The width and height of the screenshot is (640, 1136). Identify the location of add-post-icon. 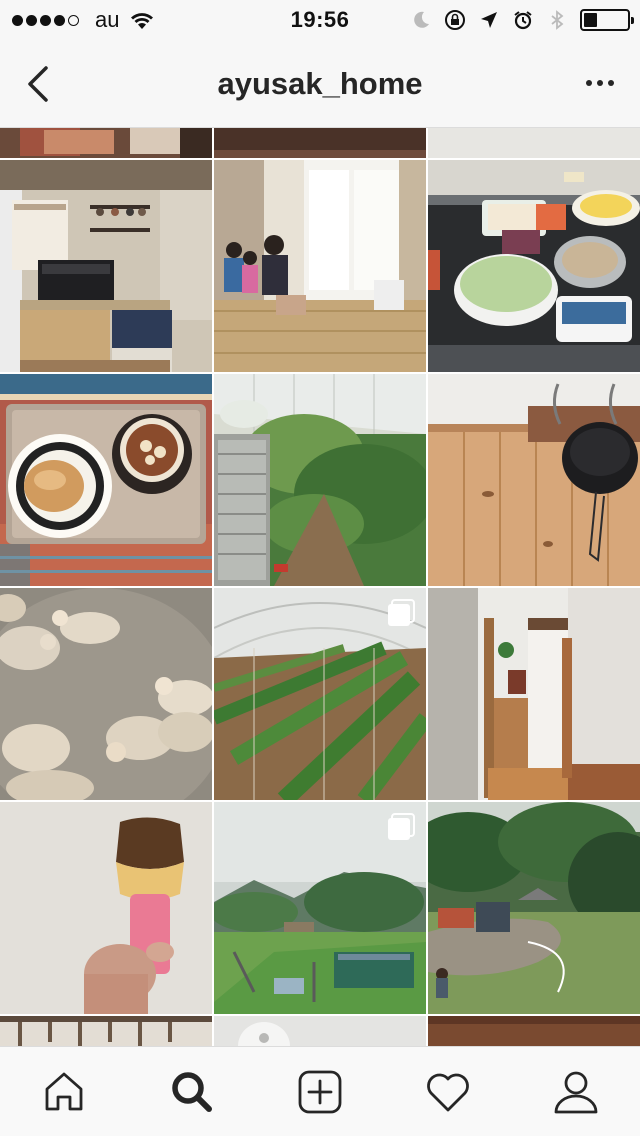
(320, 1091).